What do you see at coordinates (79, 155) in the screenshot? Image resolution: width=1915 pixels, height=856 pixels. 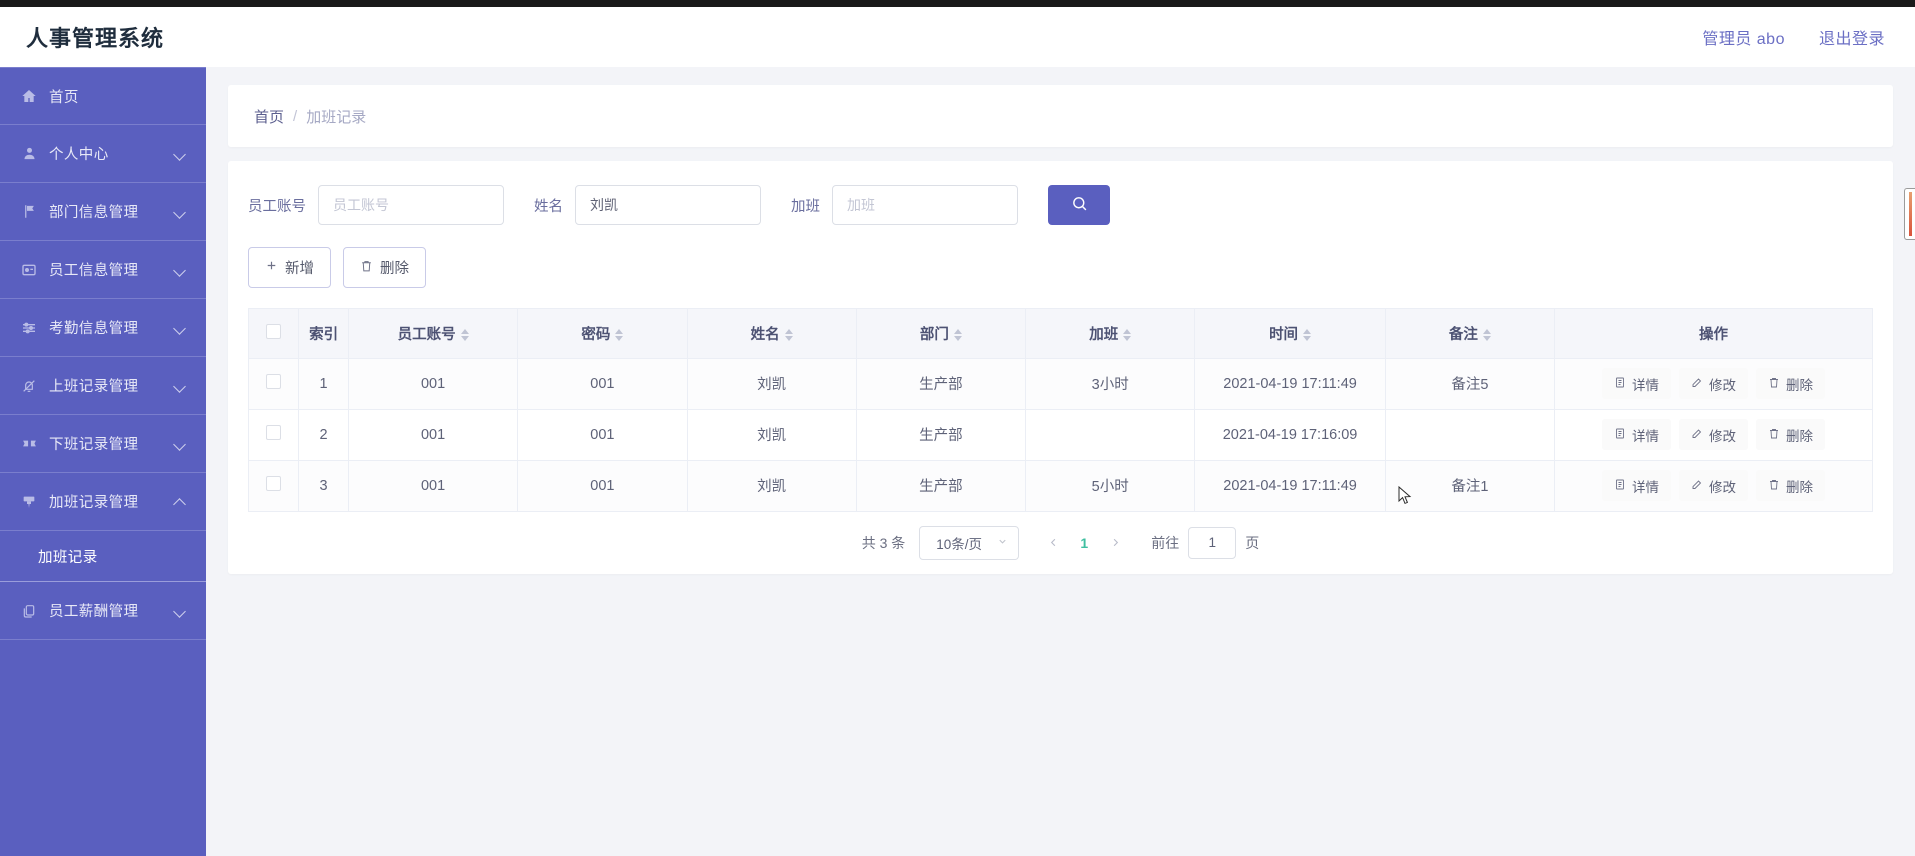 I see `sidebar-item-label: 个人中心` at bounding box center [79, 155].